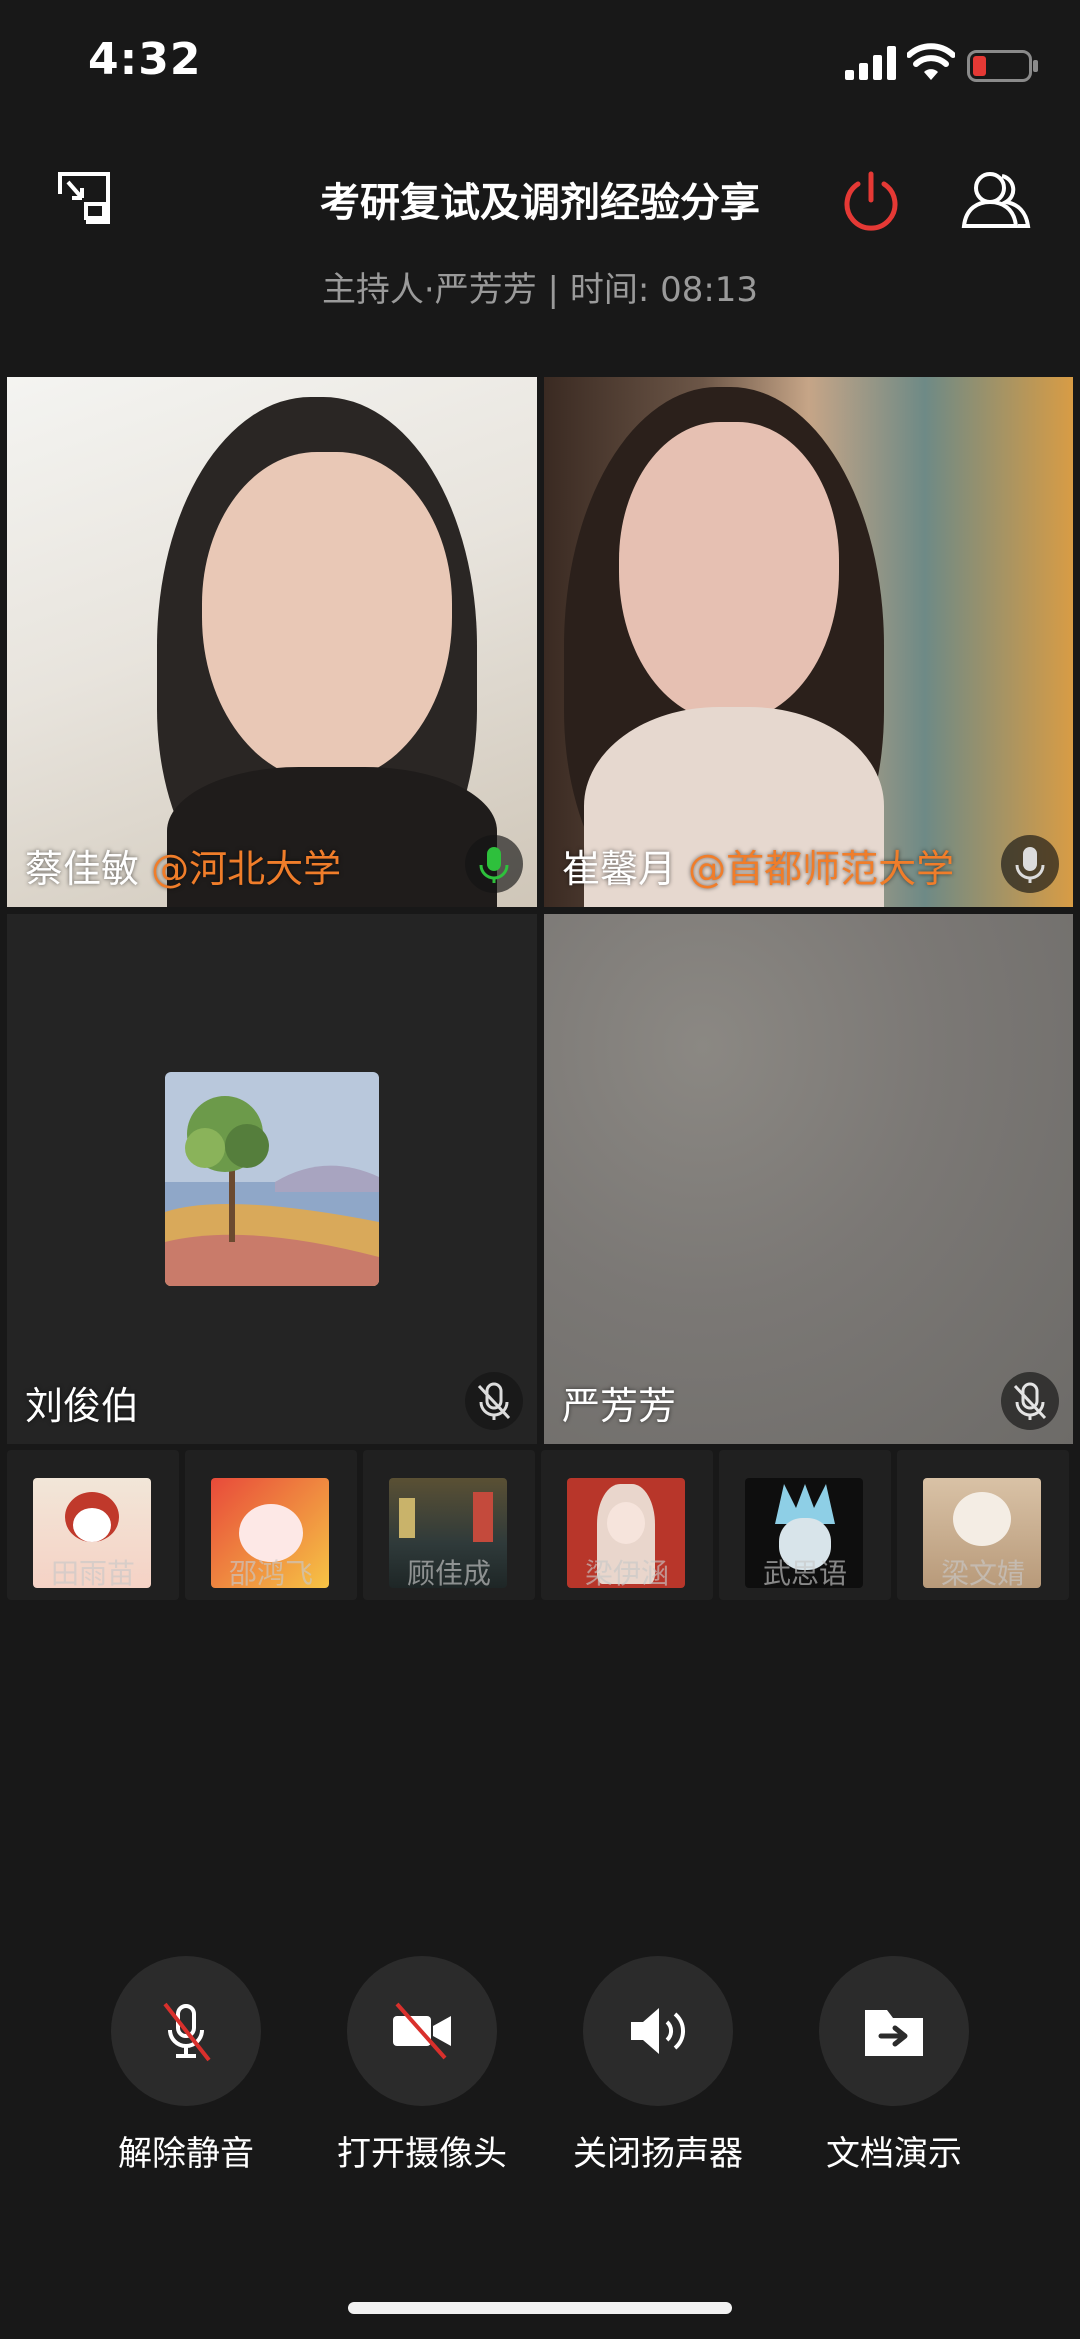 This screenshot has height=2339, width=1080. What do you see at coordinates (271, 1525) in the screenshot?
I see `participant-thumbnail: 邵鸿飞` at bounding box center [271, 1525].